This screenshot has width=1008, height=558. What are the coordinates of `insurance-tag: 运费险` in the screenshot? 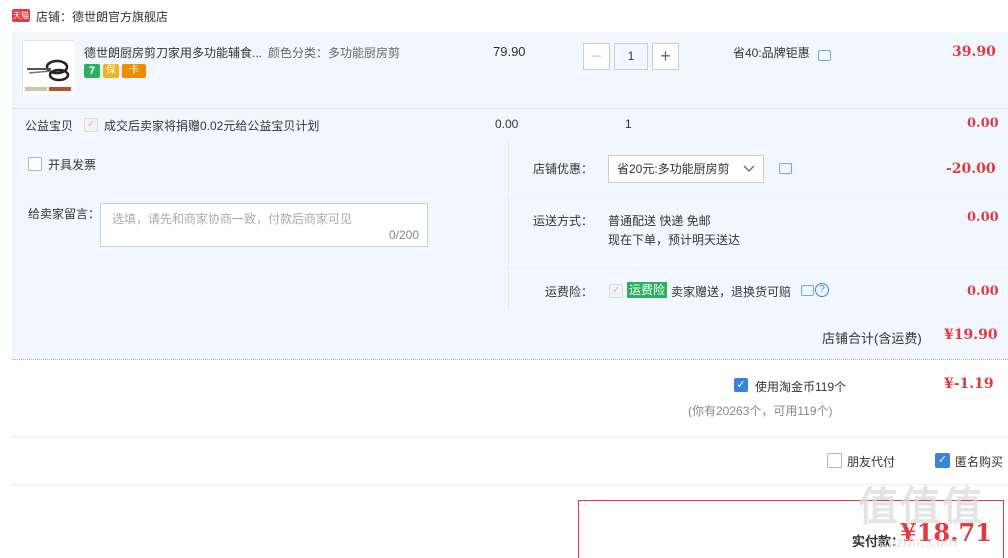 It's located at (647, 290).